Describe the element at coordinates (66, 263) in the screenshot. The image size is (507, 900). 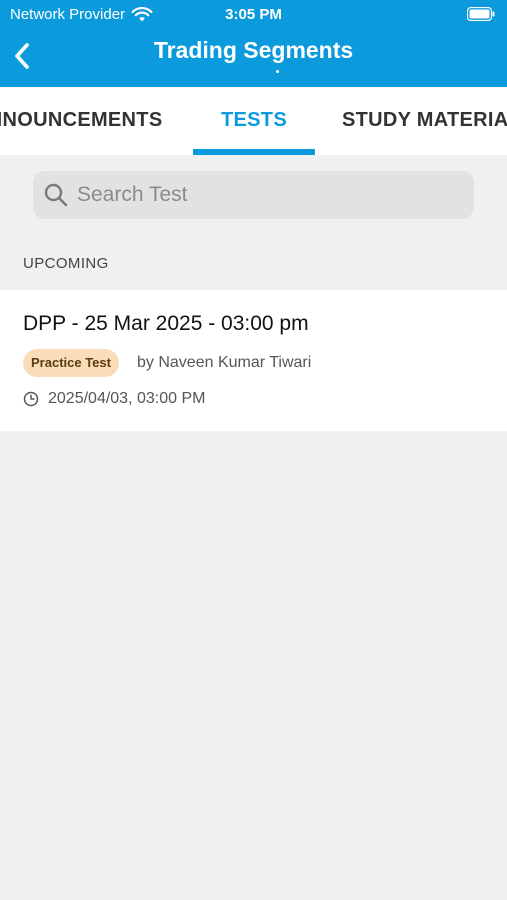
I see `section-label-upcoming: UPCOMING` at that location.